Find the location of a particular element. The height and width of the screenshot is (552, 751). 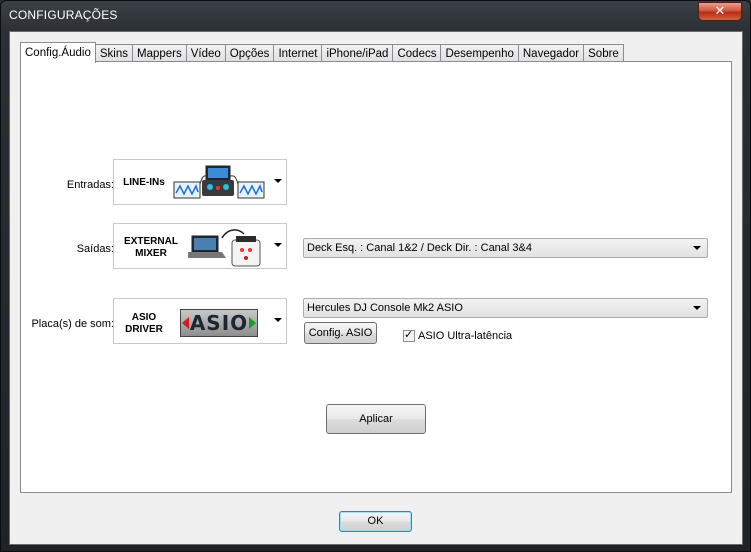

asio-logo: ASIO is located at coordinates (219, 323).